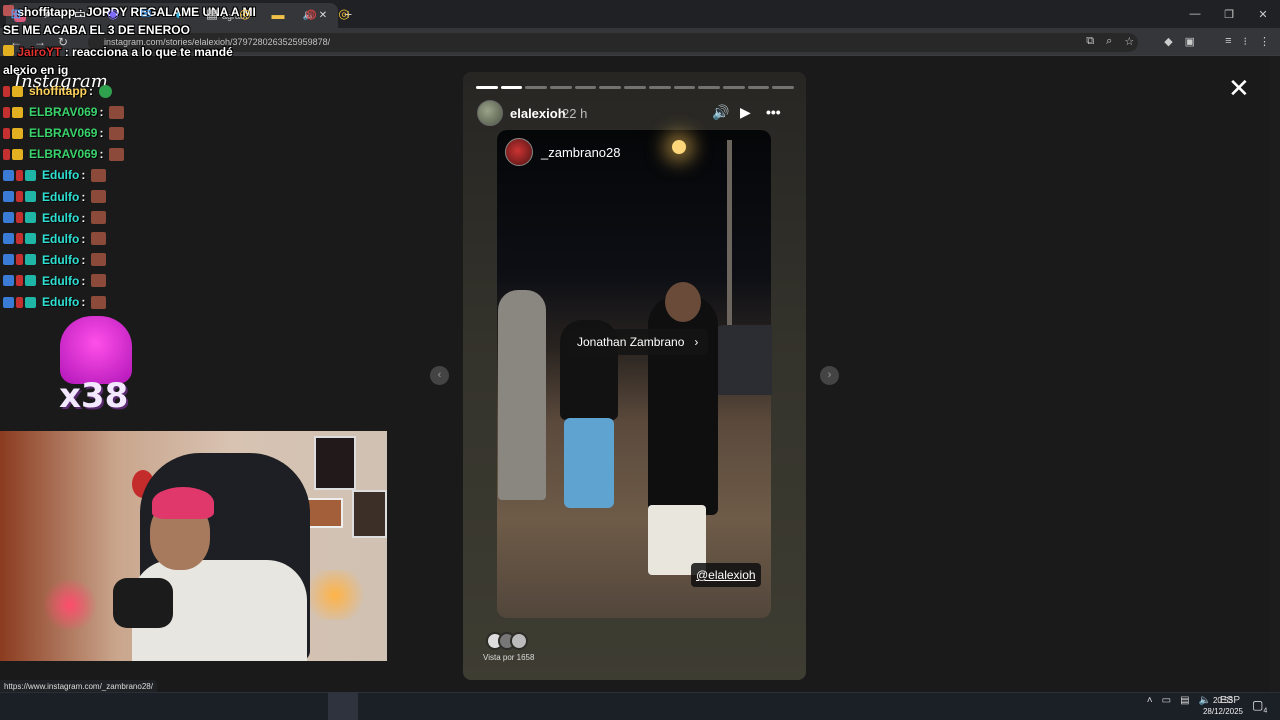  What do you see at coordinates (16, 14) in the screenshot?
I see `windows-start-icon: ⊞` at bounding box center [16, 14].